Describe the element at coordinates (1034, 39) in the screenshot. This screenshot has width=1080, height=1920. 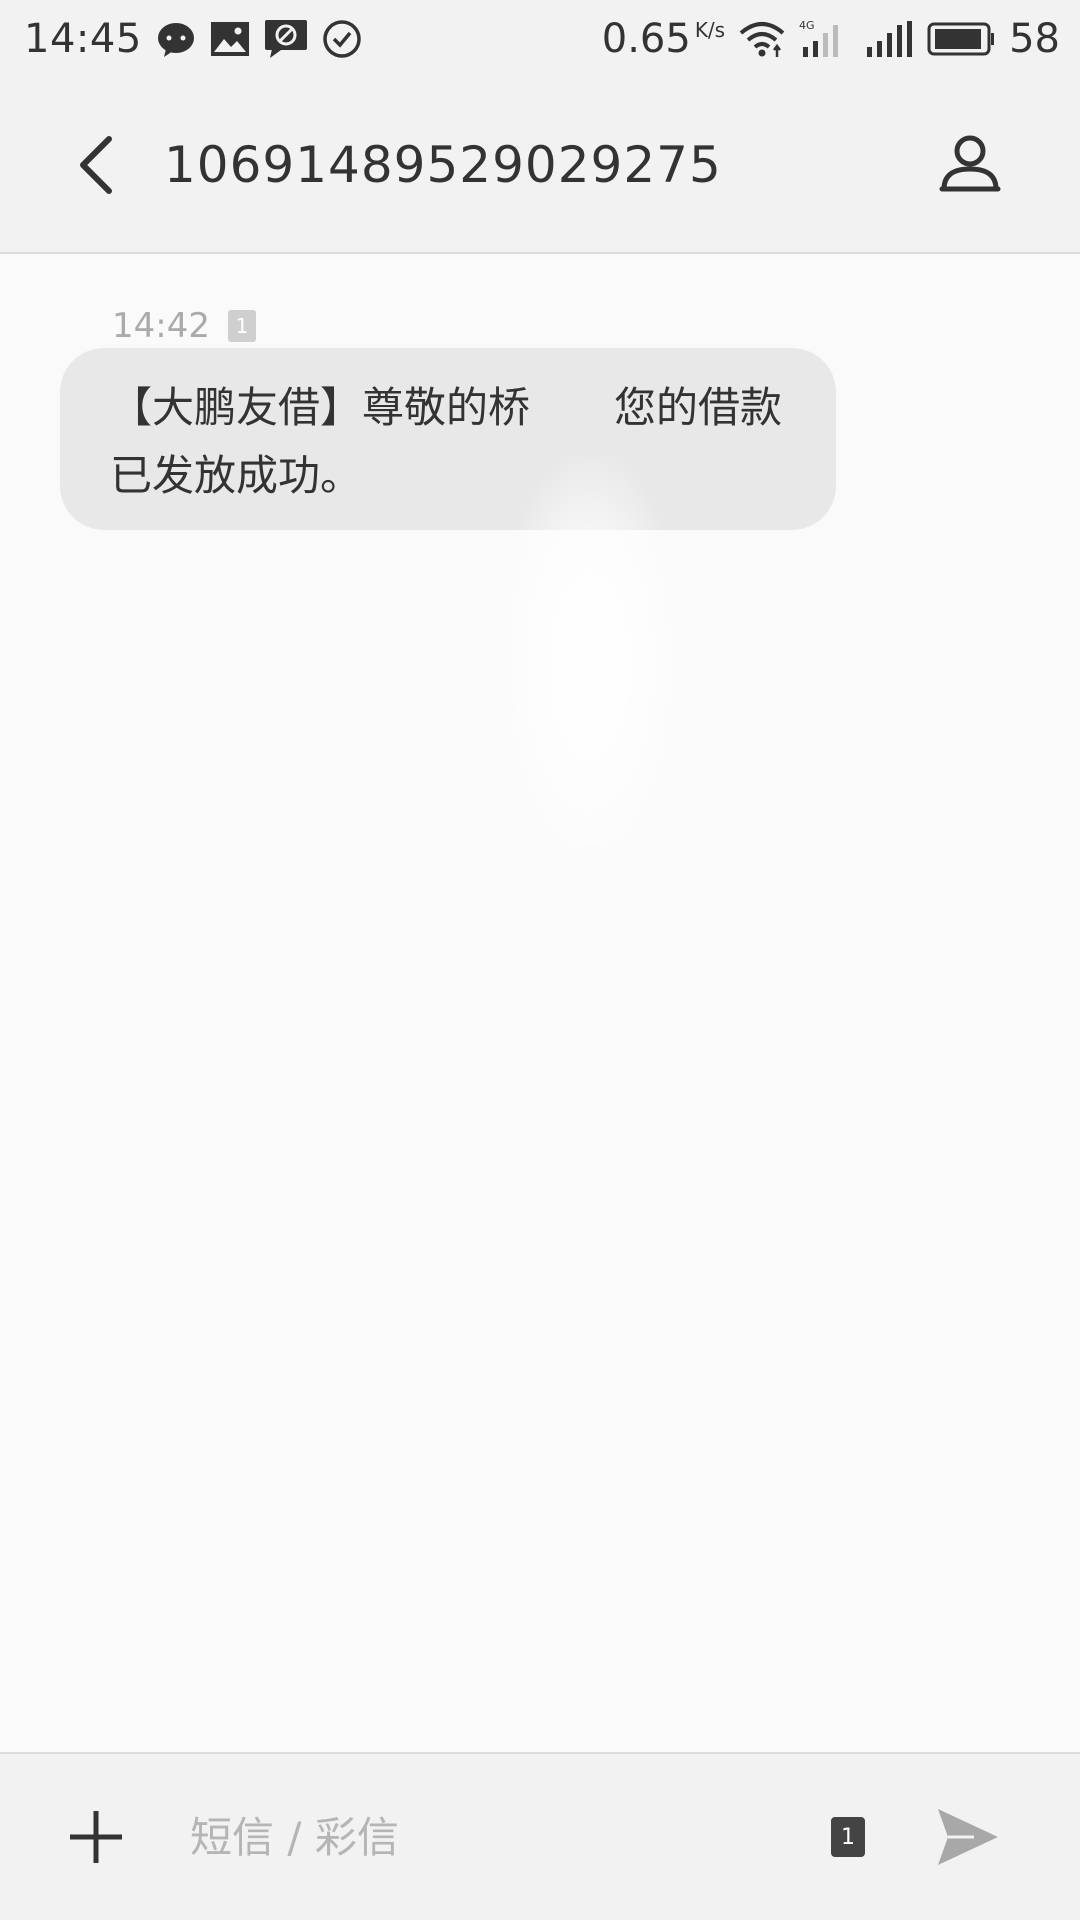
I see `battery-percent: 58` at that location.